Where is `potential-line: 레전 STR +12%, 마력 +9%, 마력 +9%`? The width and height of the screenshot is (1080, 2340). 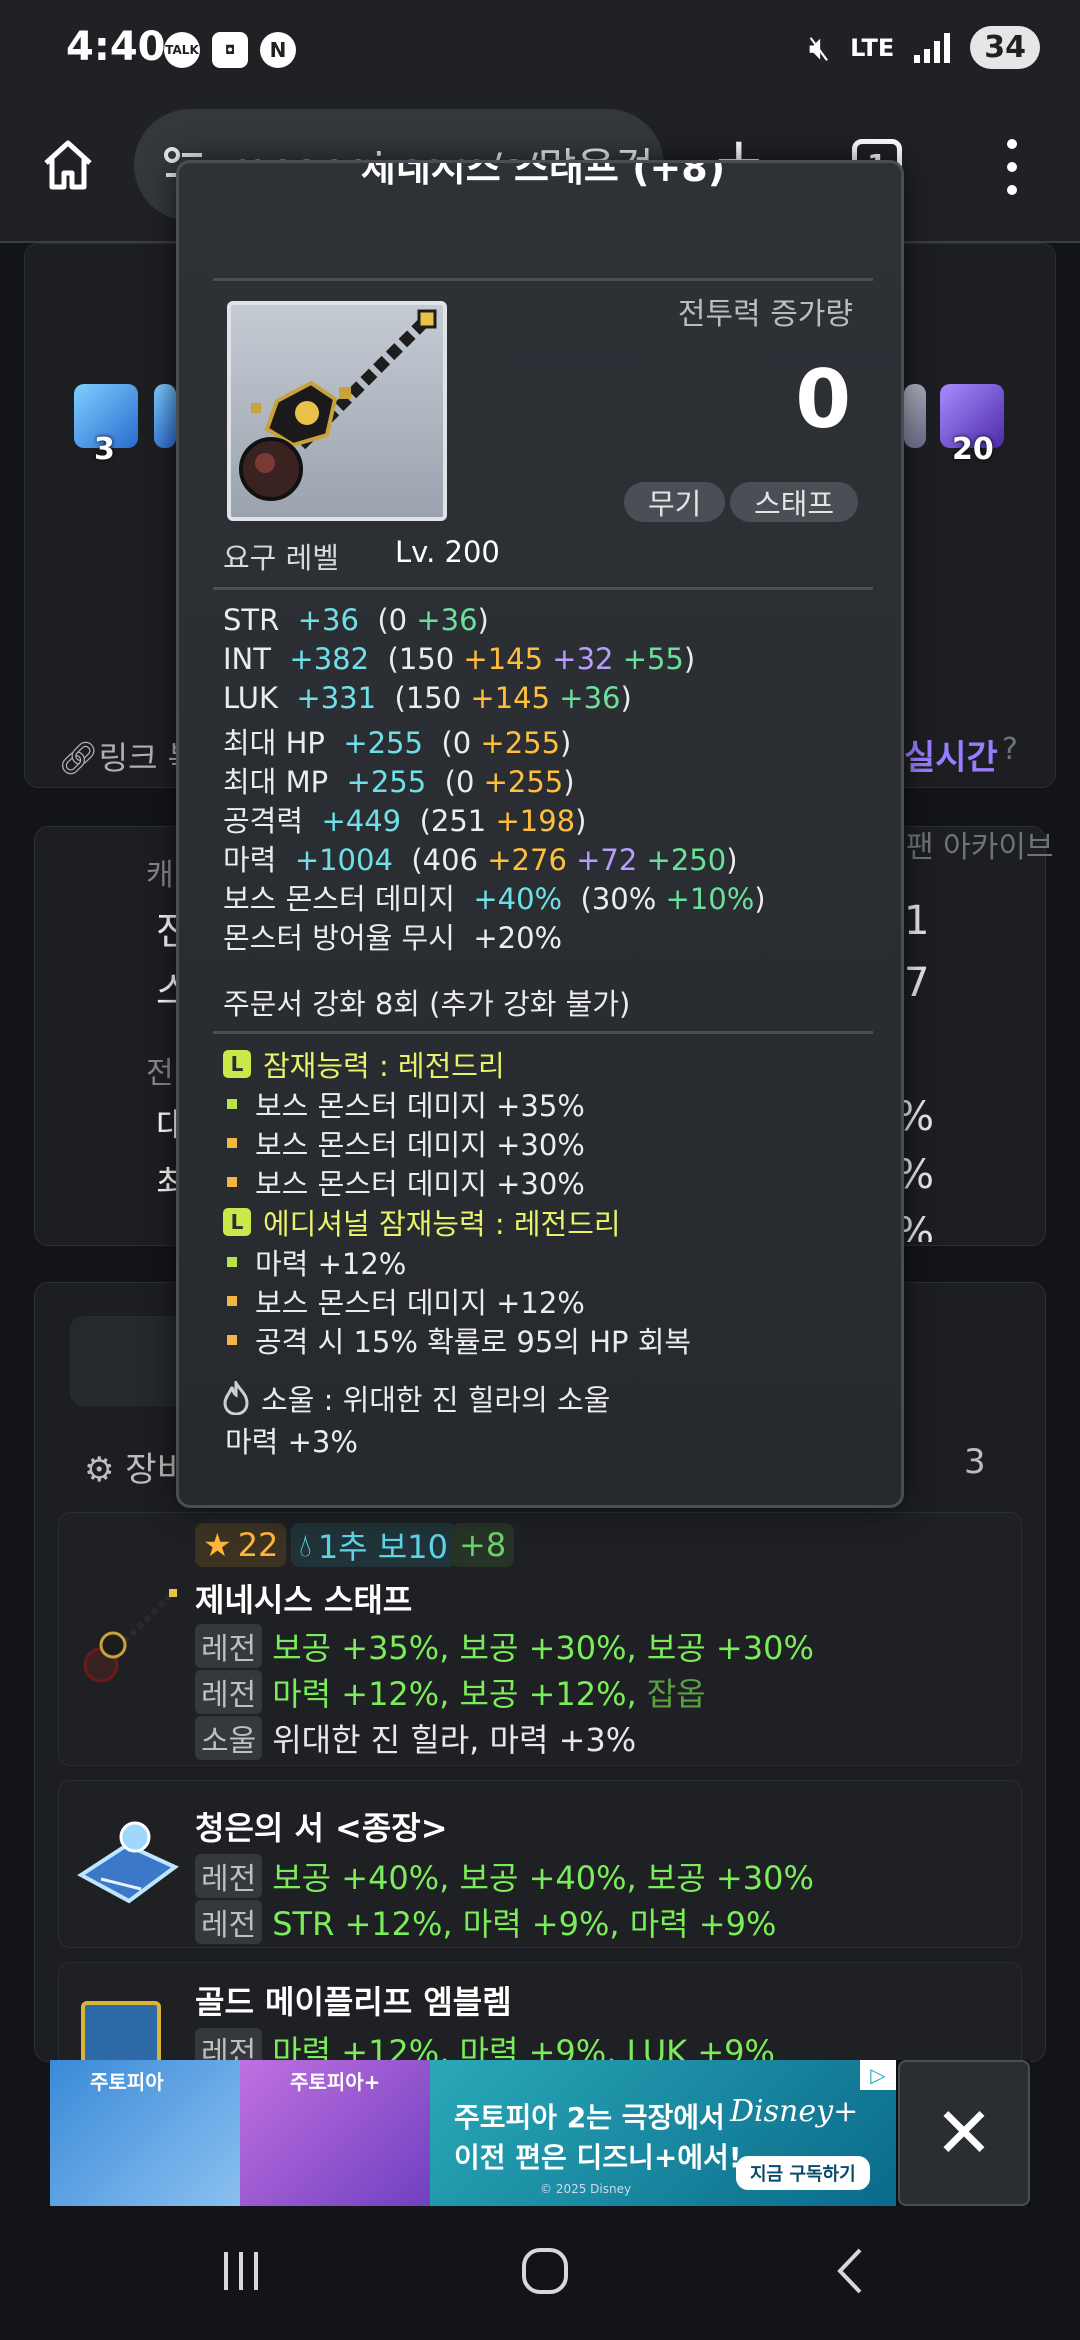
potential-line: 레전 STR +12%, 마력 +9%, 마력 +9% is located at coordinates (485, 1922).